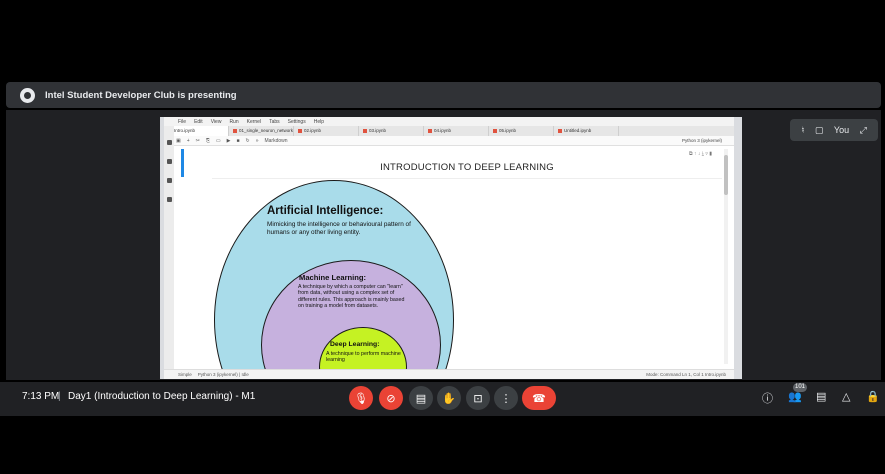  I want to click on notebook-heading-cell: INTRODUCTION TO DEEP LEARNING, so click(467, 165).